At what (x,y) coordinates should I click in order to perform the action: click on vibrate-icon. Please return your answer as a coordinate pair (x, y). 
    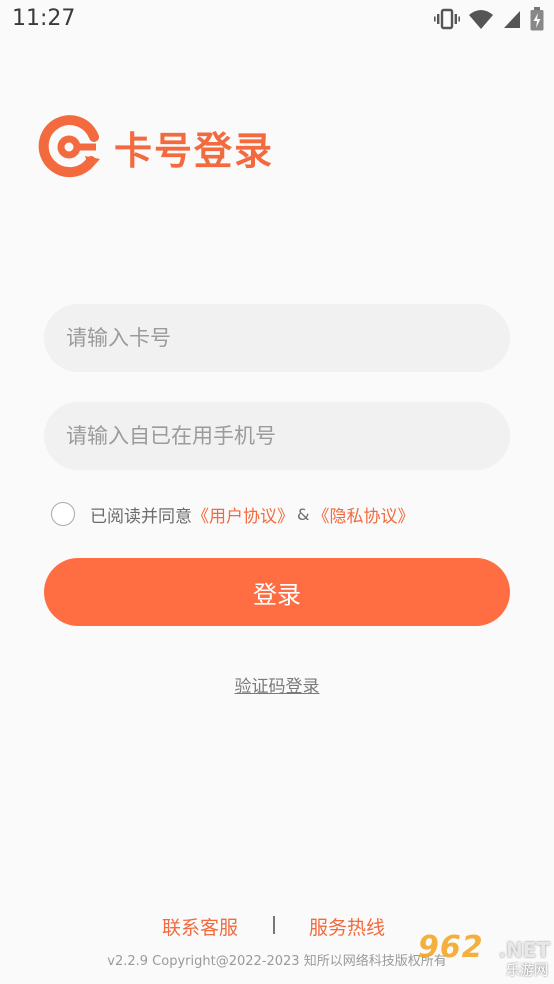
    Looking at the image, I should click on (447, 19).